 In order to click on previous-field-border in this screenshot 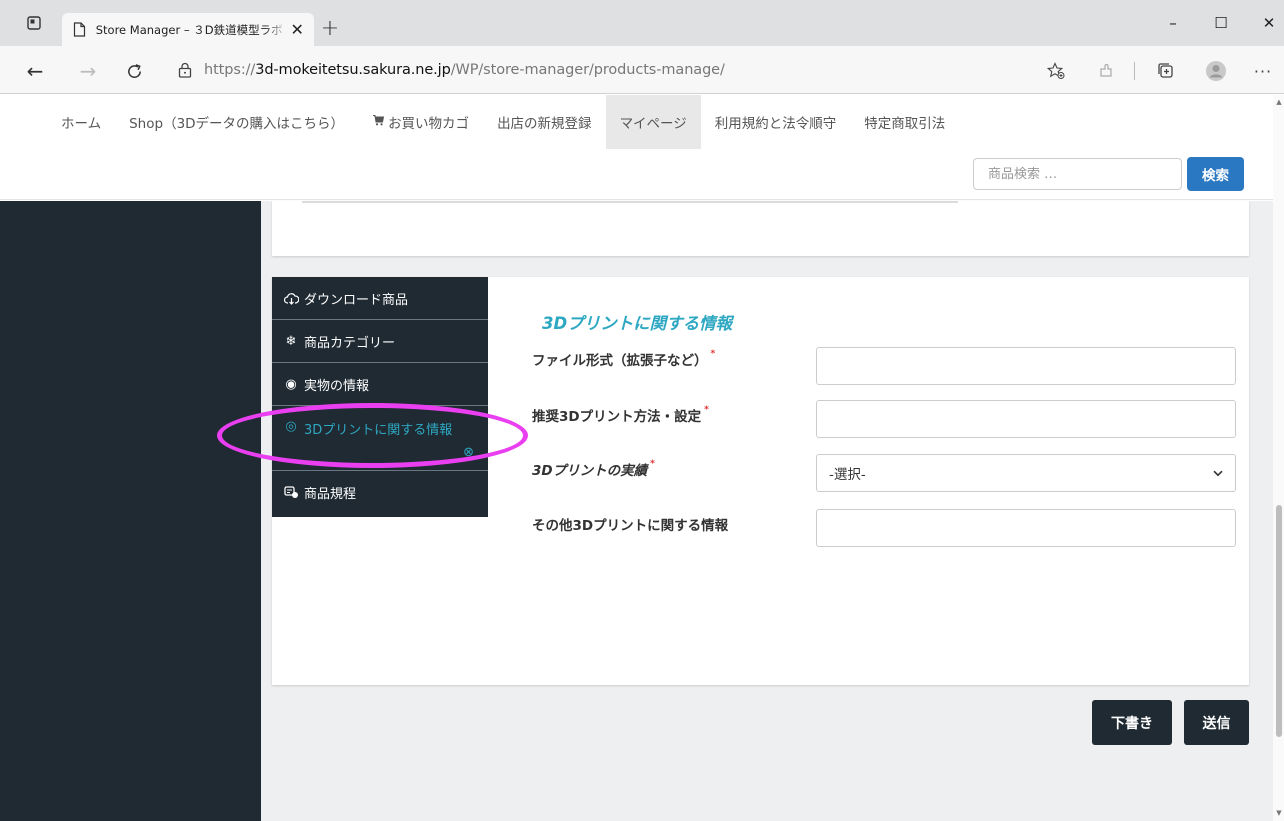, I will do `click(630, 202)`.